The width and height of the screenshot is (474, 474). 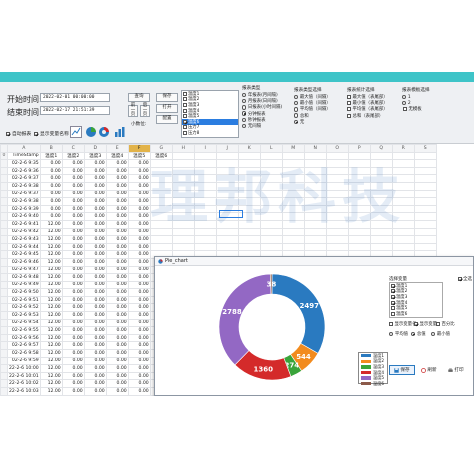 I want to click on column-letter: B, so click(x=51, y=148).